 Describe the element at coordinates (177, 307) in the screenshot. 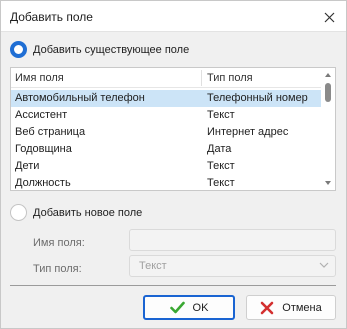

I see `check-icon` at that location.